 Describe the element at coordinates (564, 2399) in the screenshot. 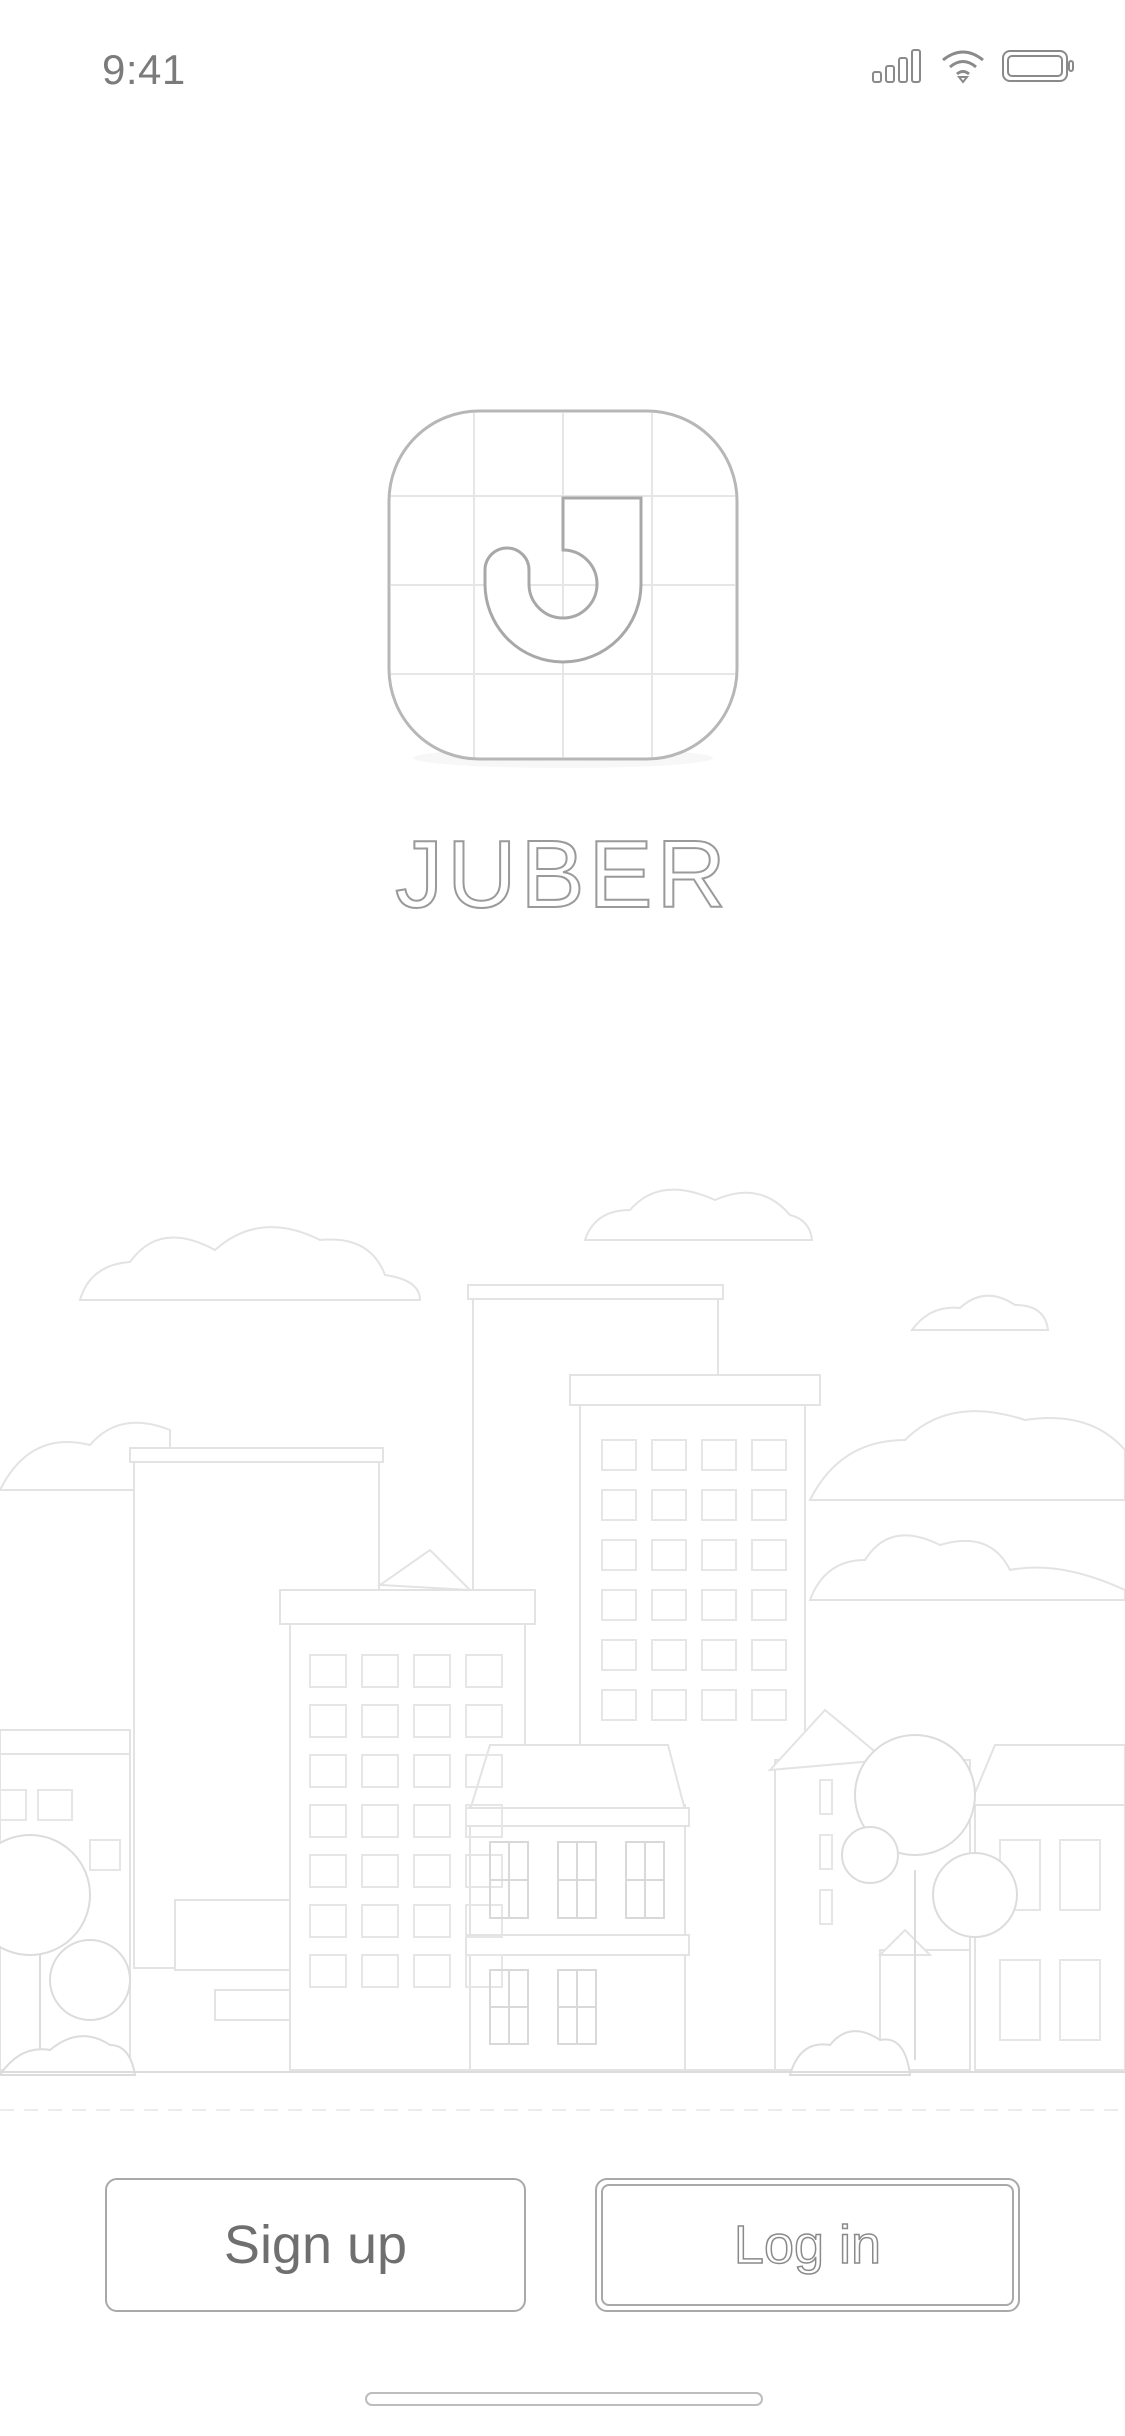

I see `home-indicator` at that location.